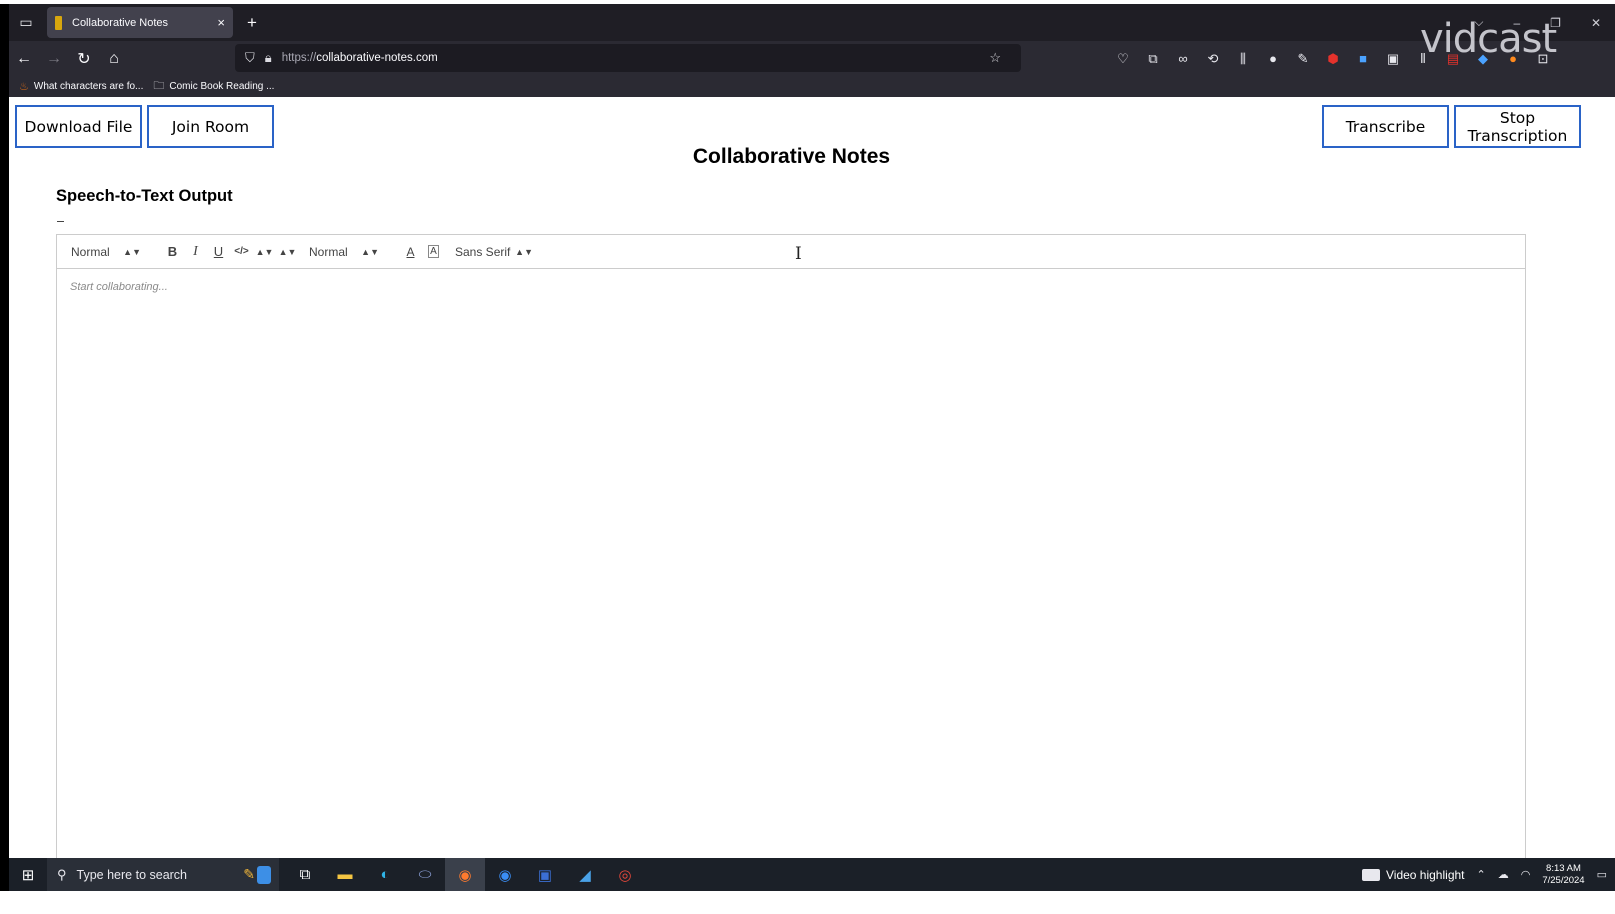 The image size is (1615, 914). I want to click on underline-button: U, so click(218, 252).